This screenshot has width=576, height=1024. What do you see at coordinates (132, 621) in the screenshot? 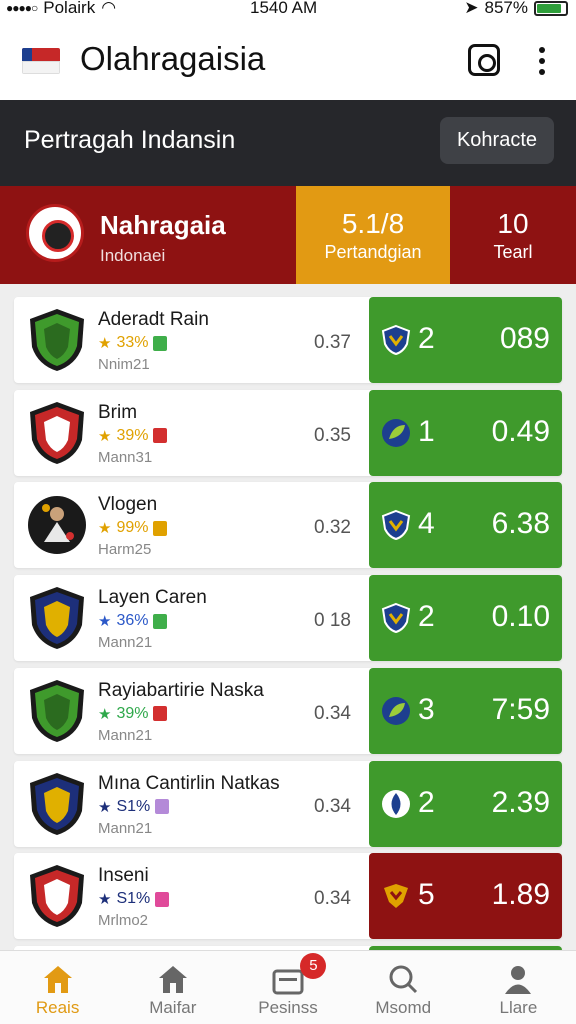
I see `team-percent: 36%` at bounding box center [132, 621].